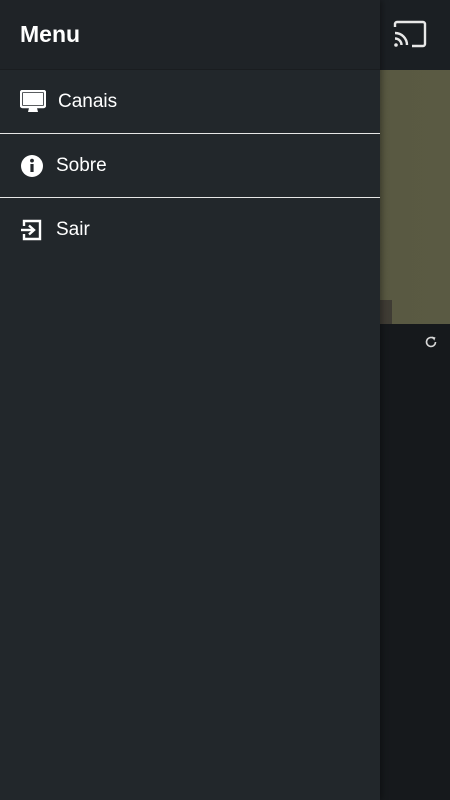 This screenshot has height=800, width=450. I want to click on refresh-icon, so click(431, 344).